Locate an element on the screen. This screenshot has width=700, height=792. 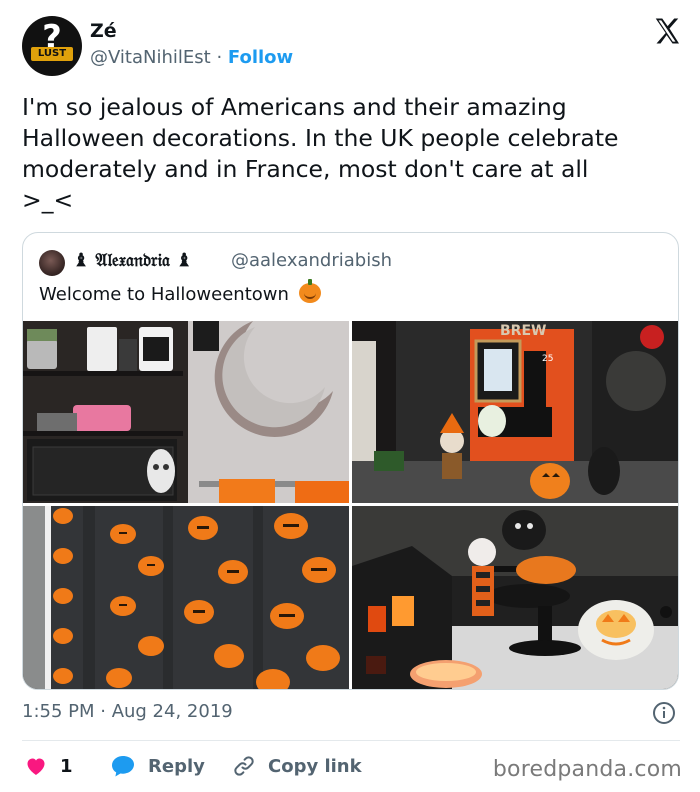
x-logo-icon is located at coordinates (667, 31).